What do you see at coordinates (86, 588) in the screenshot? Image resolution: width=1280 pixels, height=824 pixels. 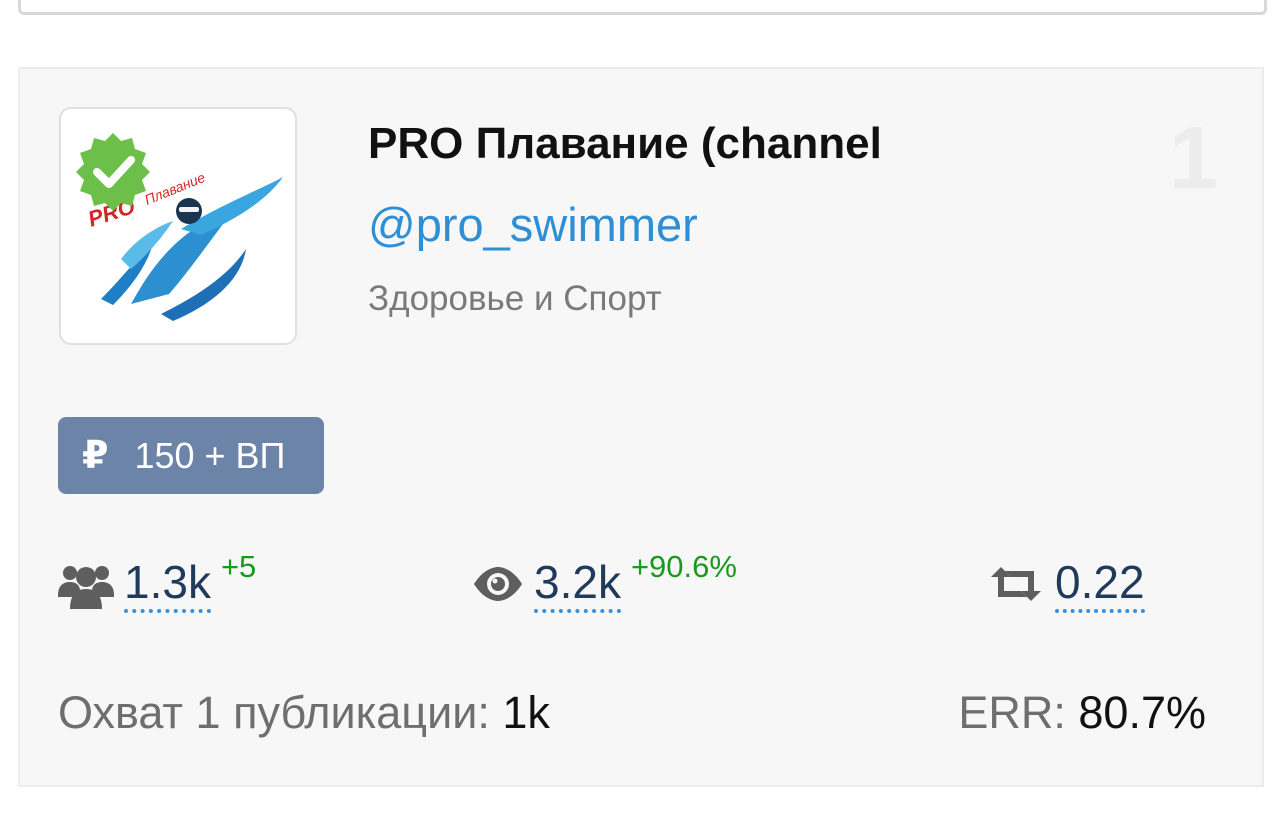 I see `users-icon` at bounding box center [86, 588].